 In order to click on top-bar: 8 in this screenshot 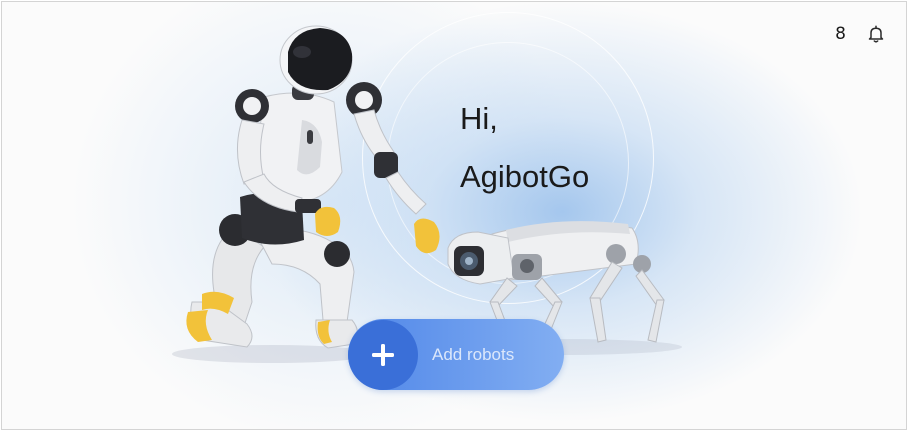, I will do `click(860, 34)`.